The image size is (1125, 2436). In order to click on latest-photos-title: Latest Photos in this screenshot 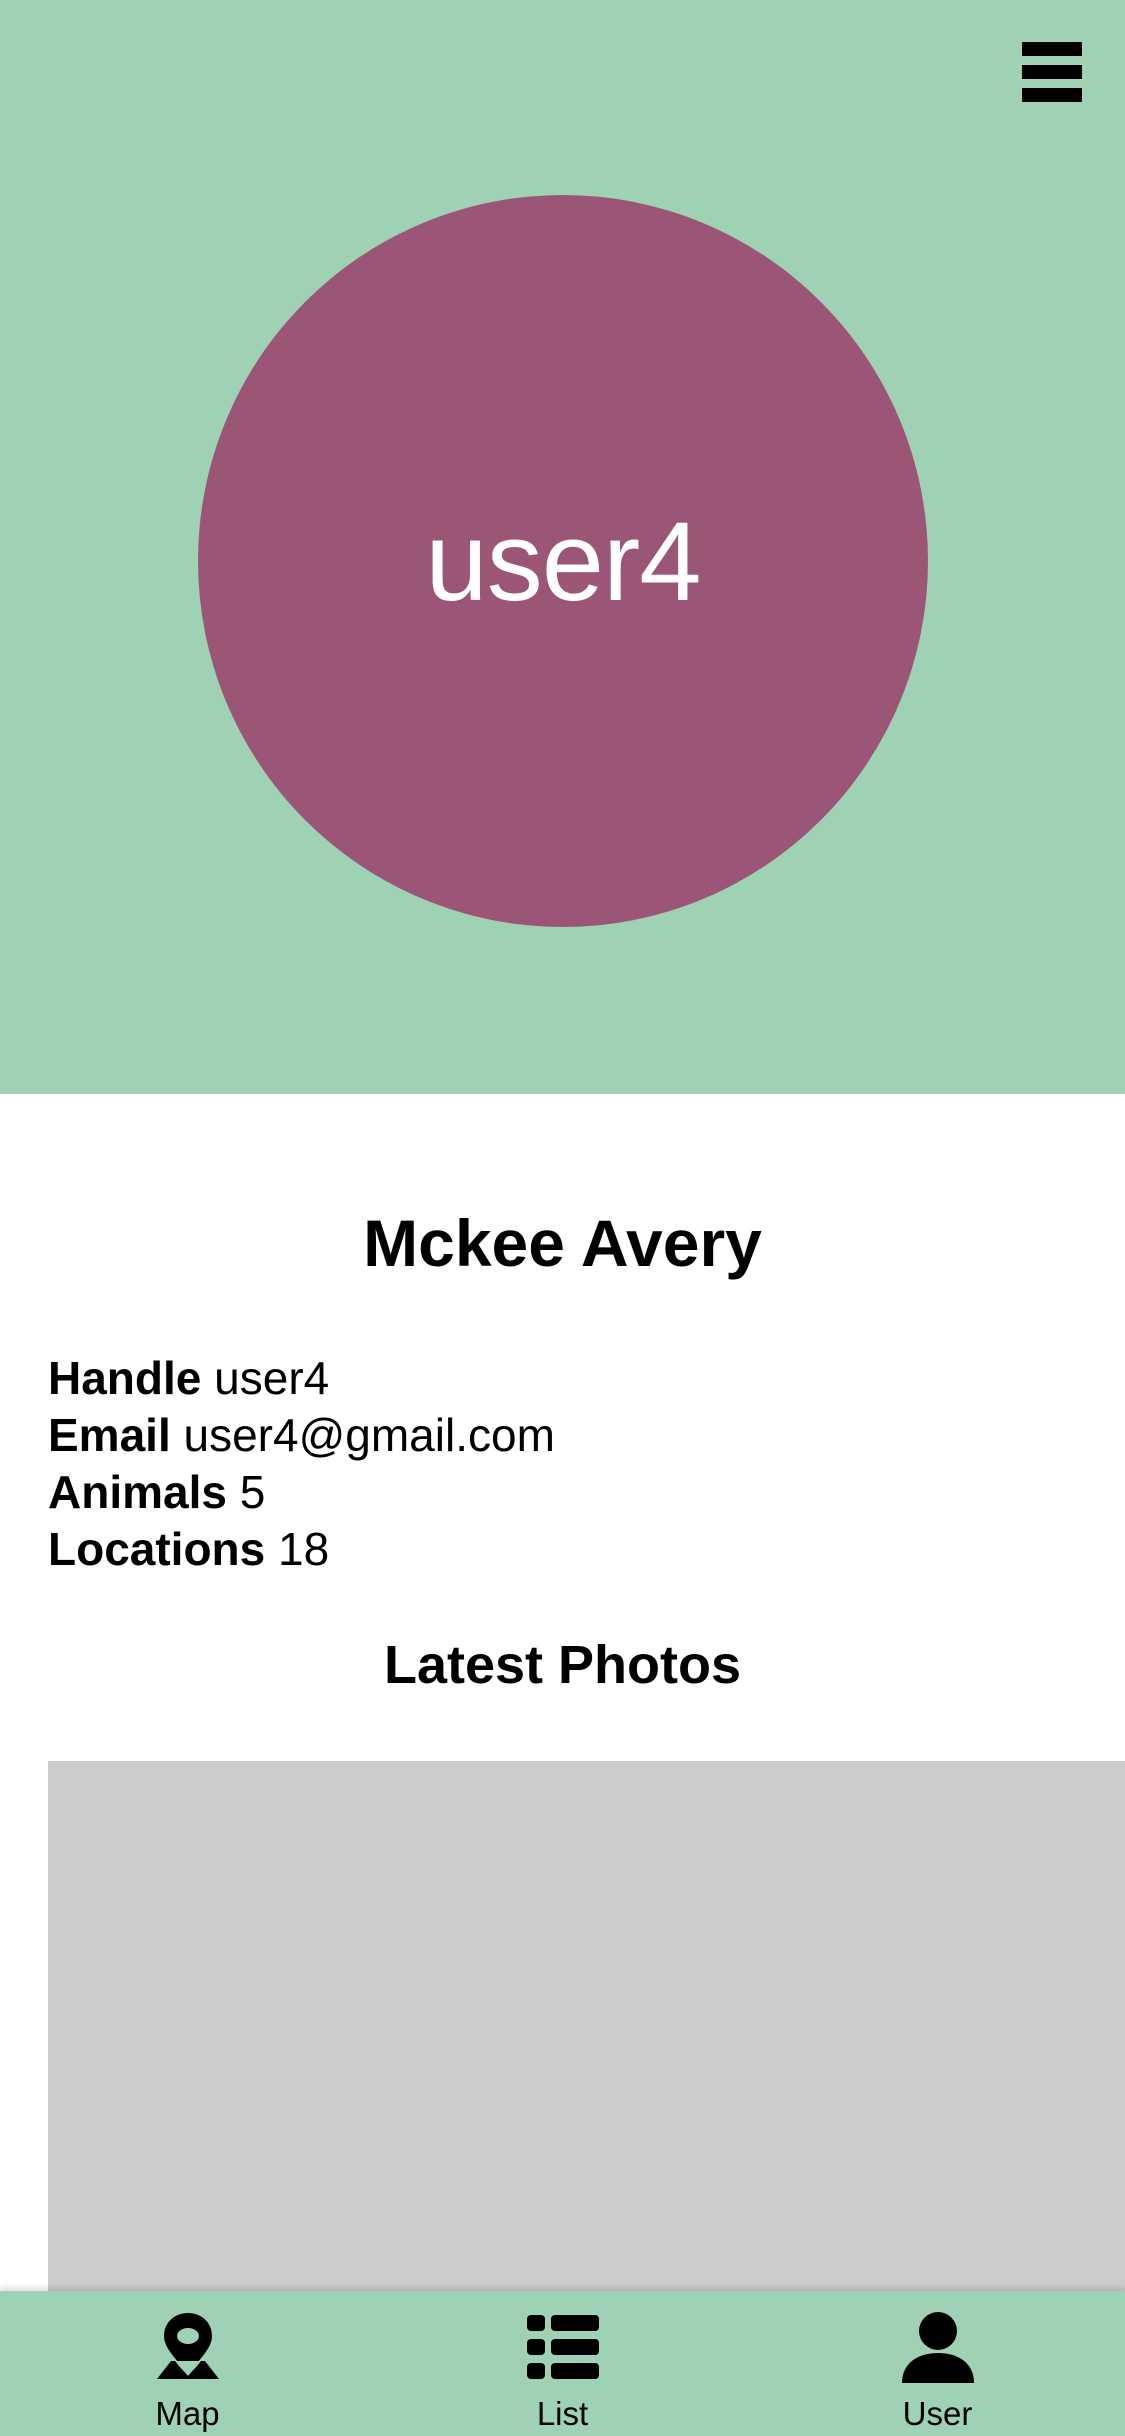, I will do `click(562, 1665)`.